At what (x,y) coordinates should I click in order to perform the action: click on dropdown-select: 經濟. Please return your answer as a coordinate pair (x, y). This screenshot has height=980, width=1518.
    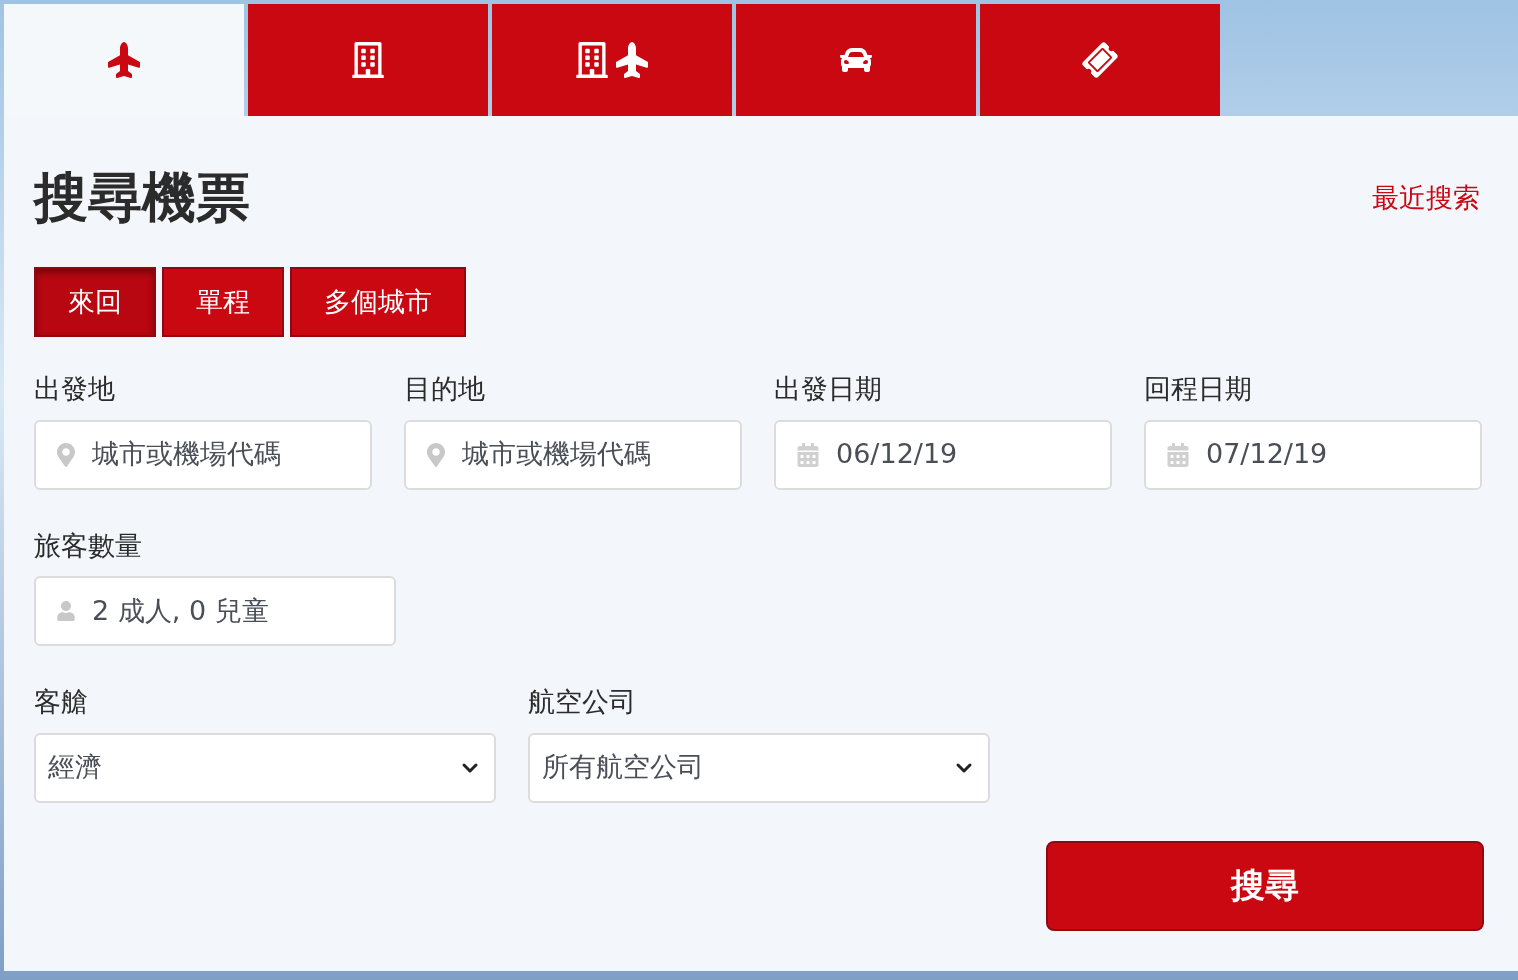
    Looking at the image, I should click on (265, 767).